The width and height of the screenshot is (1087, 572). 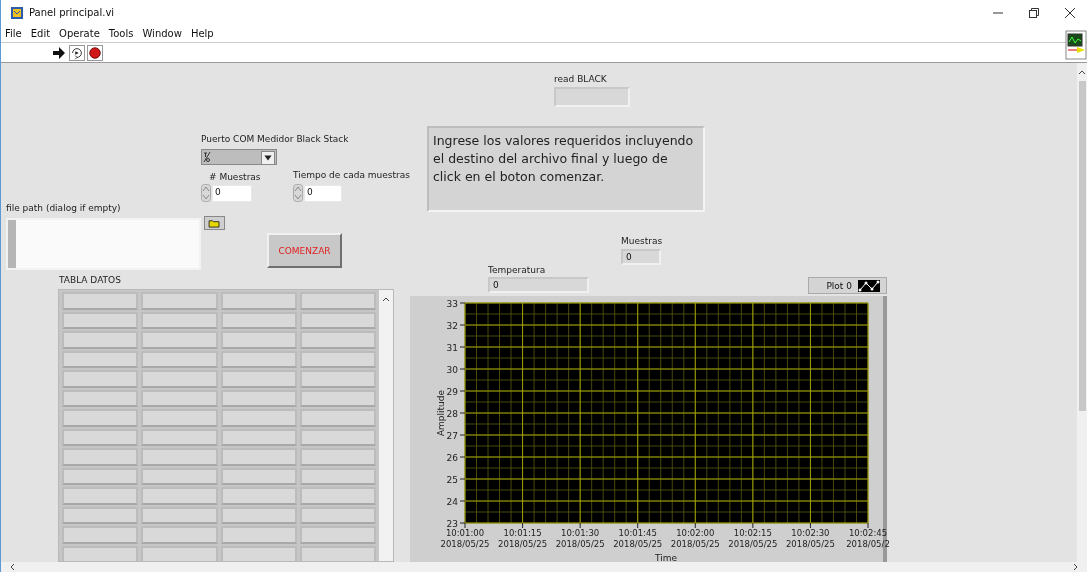 I want to click on y-tick-label: 31, so click(x=452, y=348).